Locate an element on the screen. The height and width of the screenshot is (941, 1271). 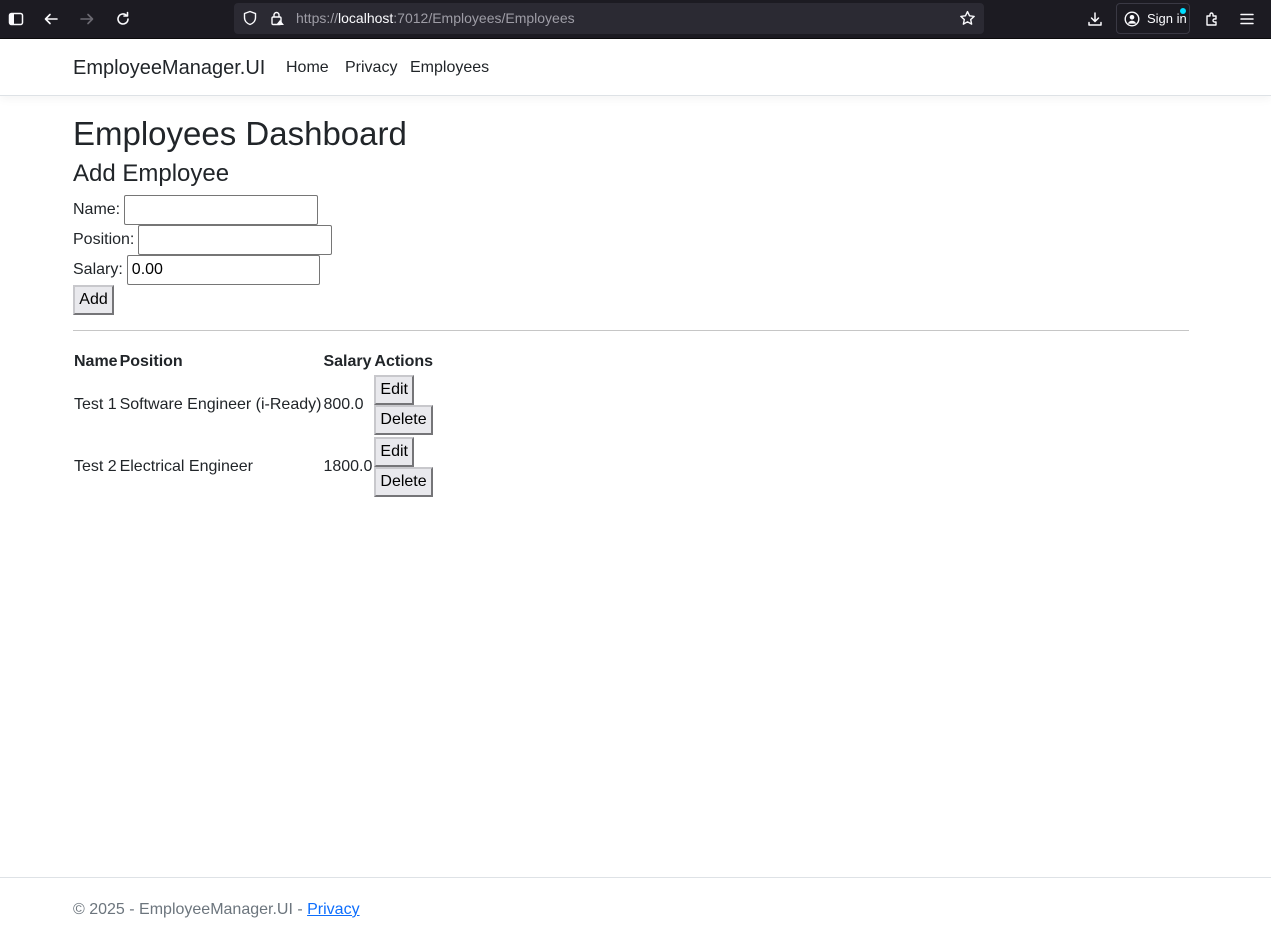
nav-link-home: Home is located at coordinates (307, 68).